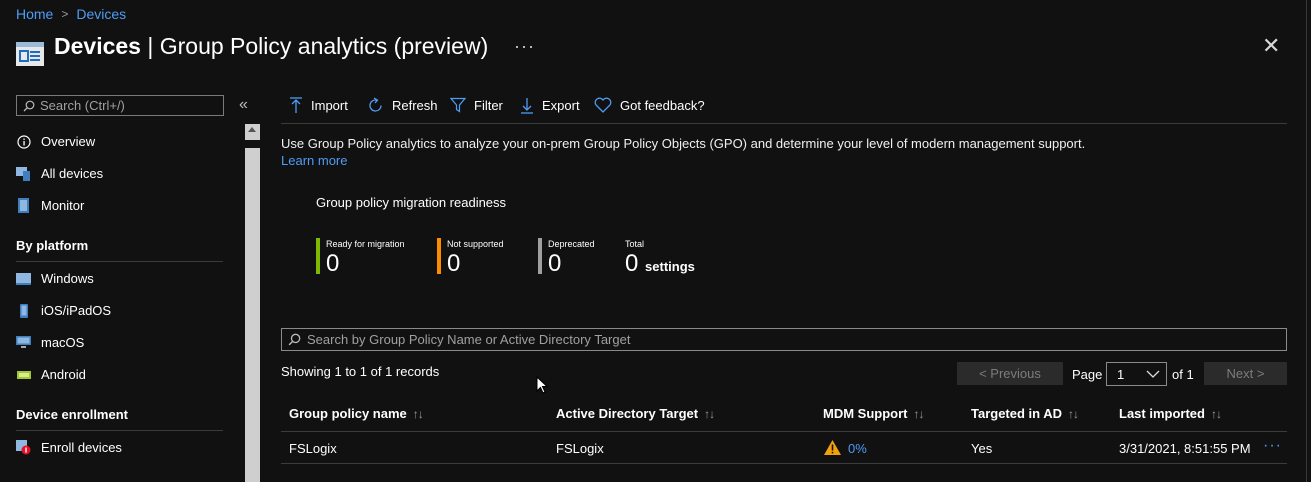 This screenshot has height=482, width=1311. What do you see at coordinates (635, 244) in the screenshot?
I see `metric-label: Total` at bounding box center [635, 244].